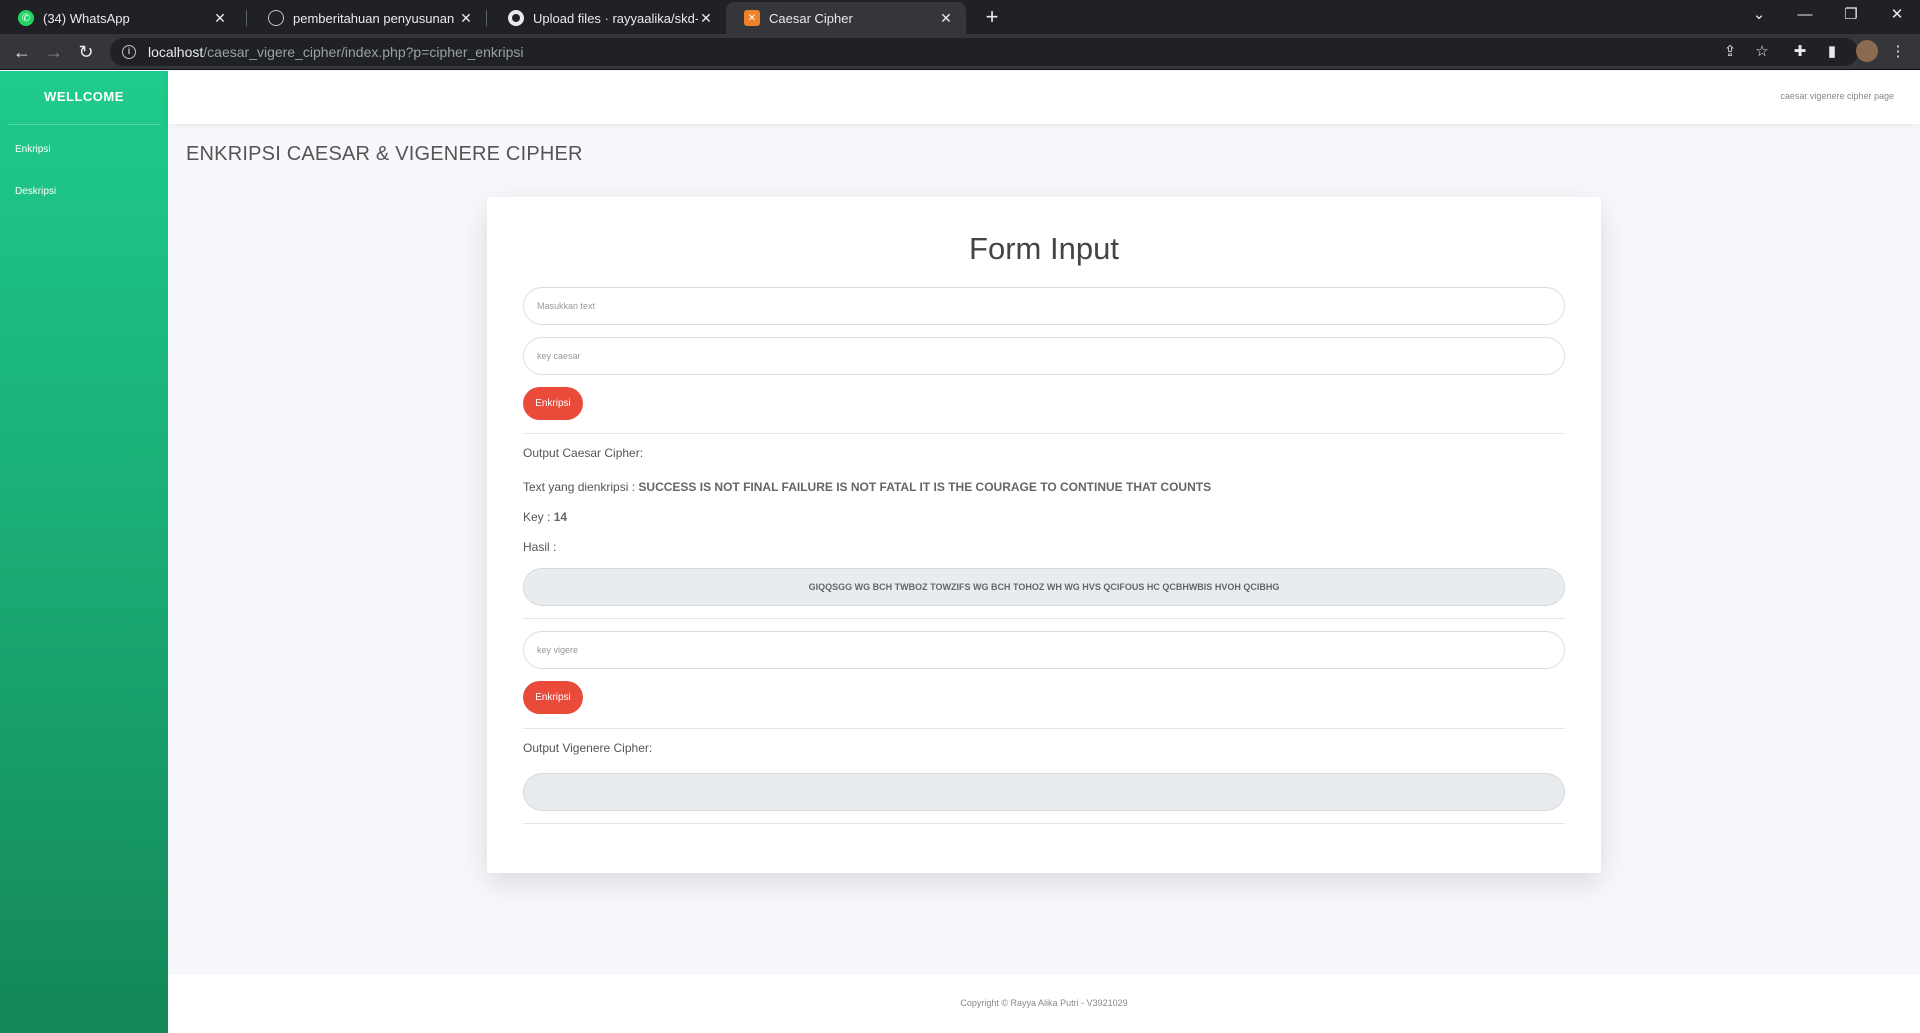 Image resolution: width=1920 pixels, height=1033 pixels. I want to click on vigenere-result-field, so click(1044, 792).